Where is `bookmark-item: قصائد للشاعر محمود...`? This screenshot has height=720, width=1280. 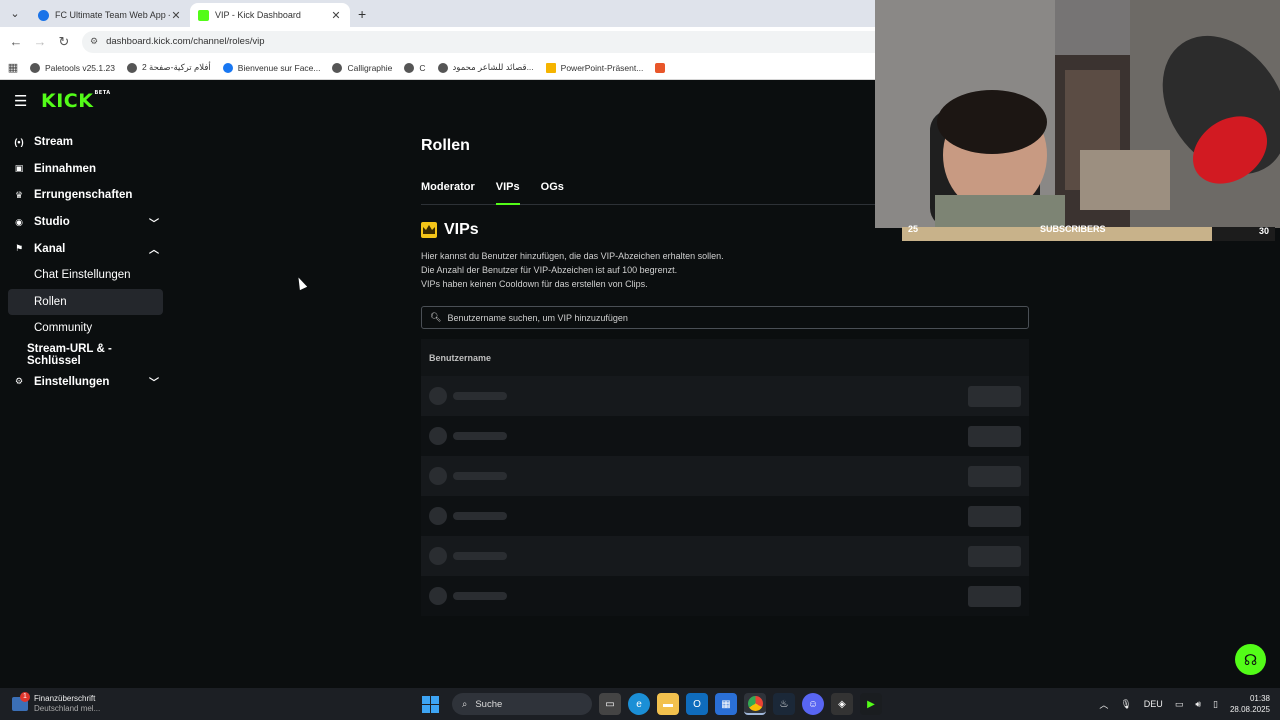
bookmark-item: قصائد للشاعر محمود... is located at coordinates (485, 67).